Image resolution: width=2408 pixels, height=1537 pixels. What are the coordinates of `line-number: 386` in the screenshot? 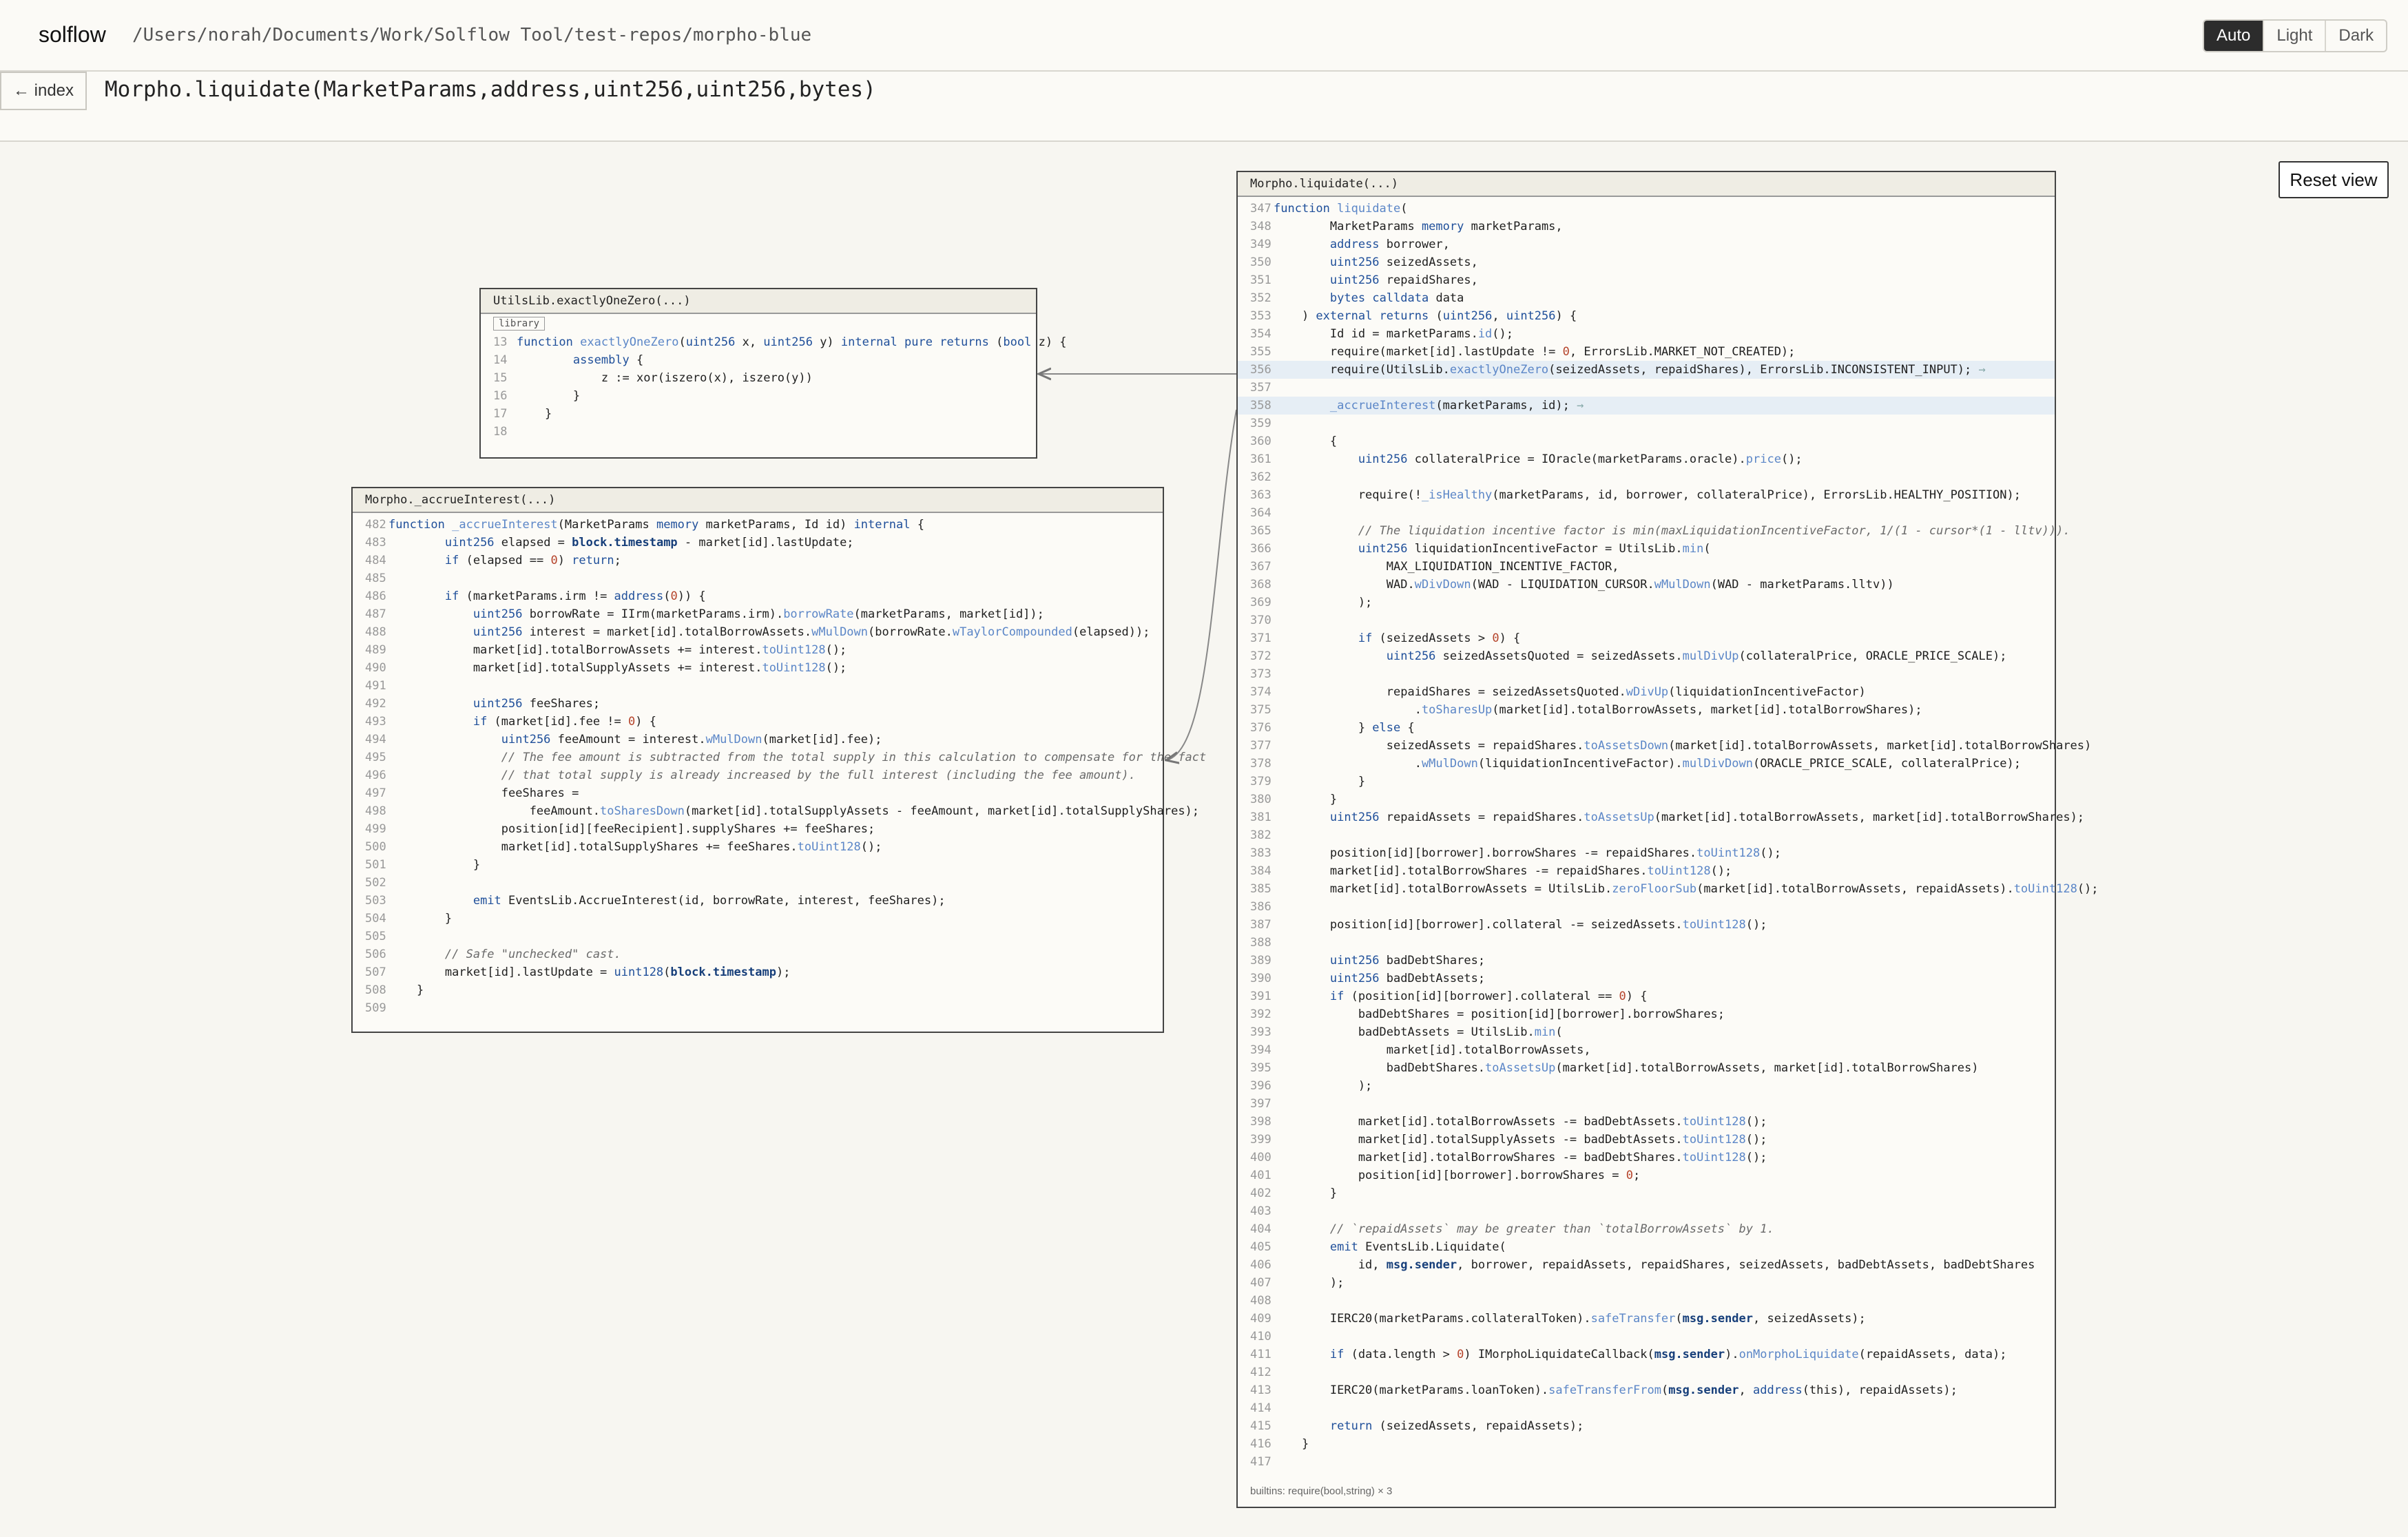 It's located at (1261, 907).